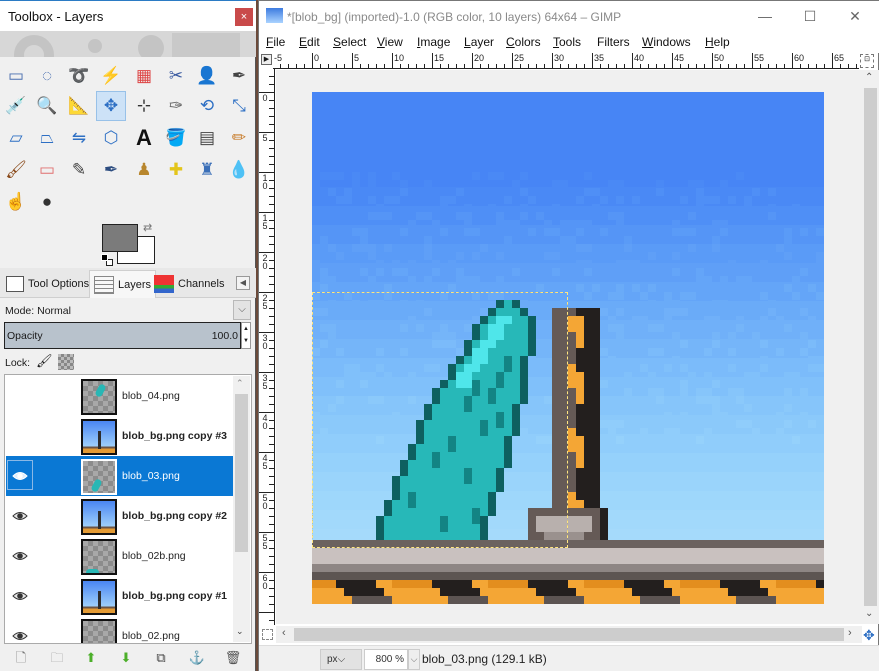  I want to click on menu-tools: Tools, so click(567, 42).